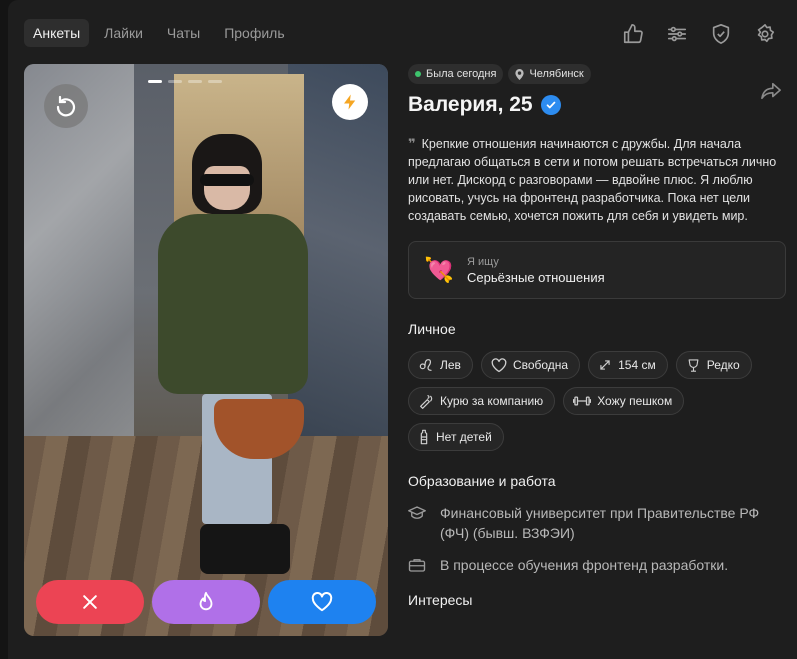  What do you see at coordinates (439, 270) in the screenshot?
I see `heart-arrow-icon: 💘` at bounding box center [439, 270].